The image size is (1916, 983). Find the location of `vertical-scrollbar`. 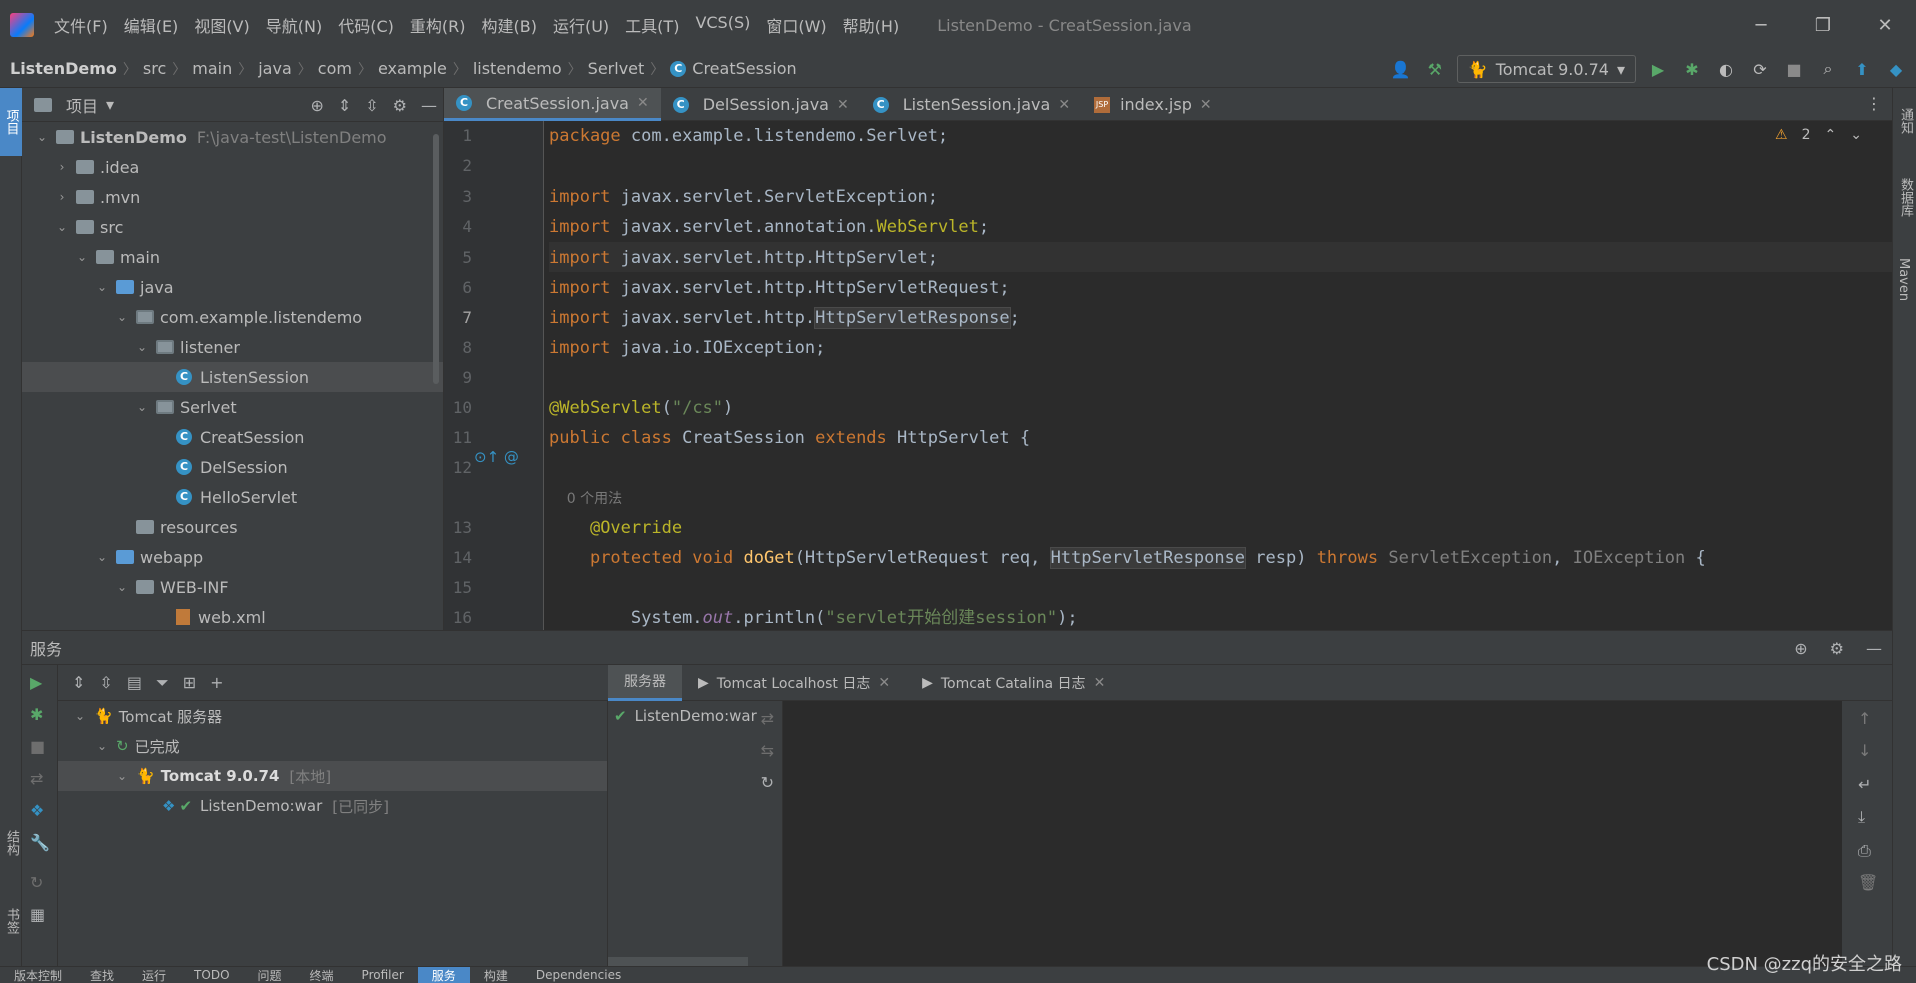

vertical-scrollbar is located at coordinates (436, 259).